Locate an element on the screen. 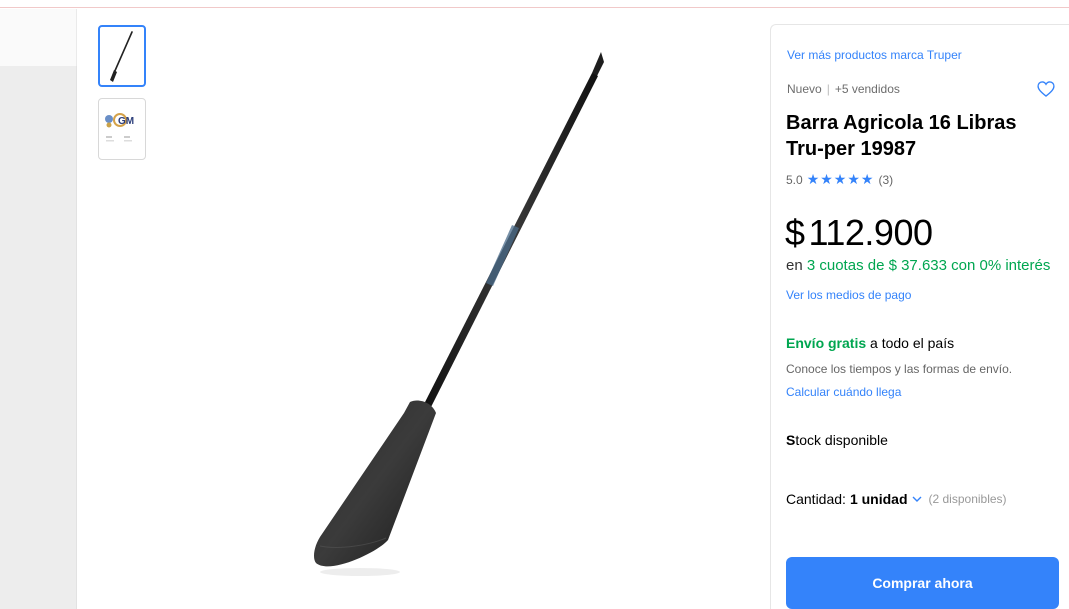 Image resolution: width=1069 pixels, height=609 pixels. quantity-value: 1 unidad is located at coordinates (878, 499).